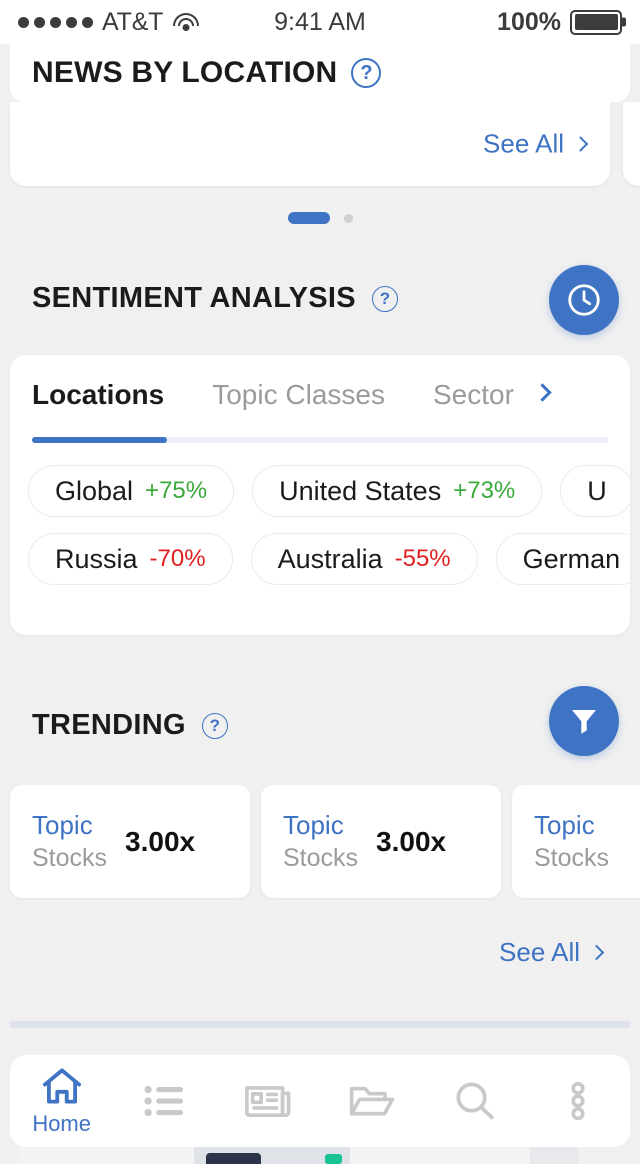 The width and height of the screenshot is (640, 1164). Describe the element at coordinates (194, 298) in the screenshot. I see `sentiment-title: SENTIMENT ANALYSIS` at that location.